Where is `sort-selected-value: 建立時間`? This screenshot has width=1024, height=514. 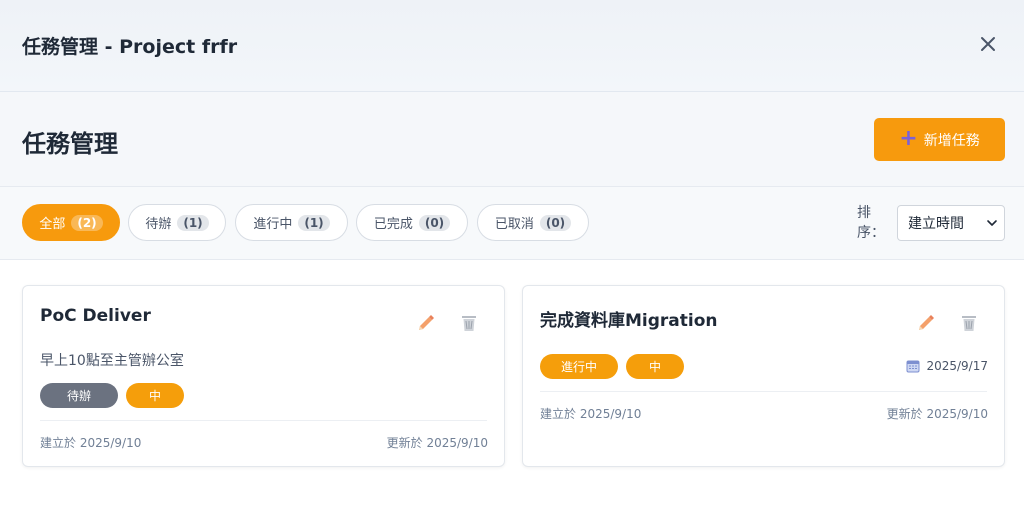 sort-selected-value: 建立時間 is located at coordinates (936, 224).